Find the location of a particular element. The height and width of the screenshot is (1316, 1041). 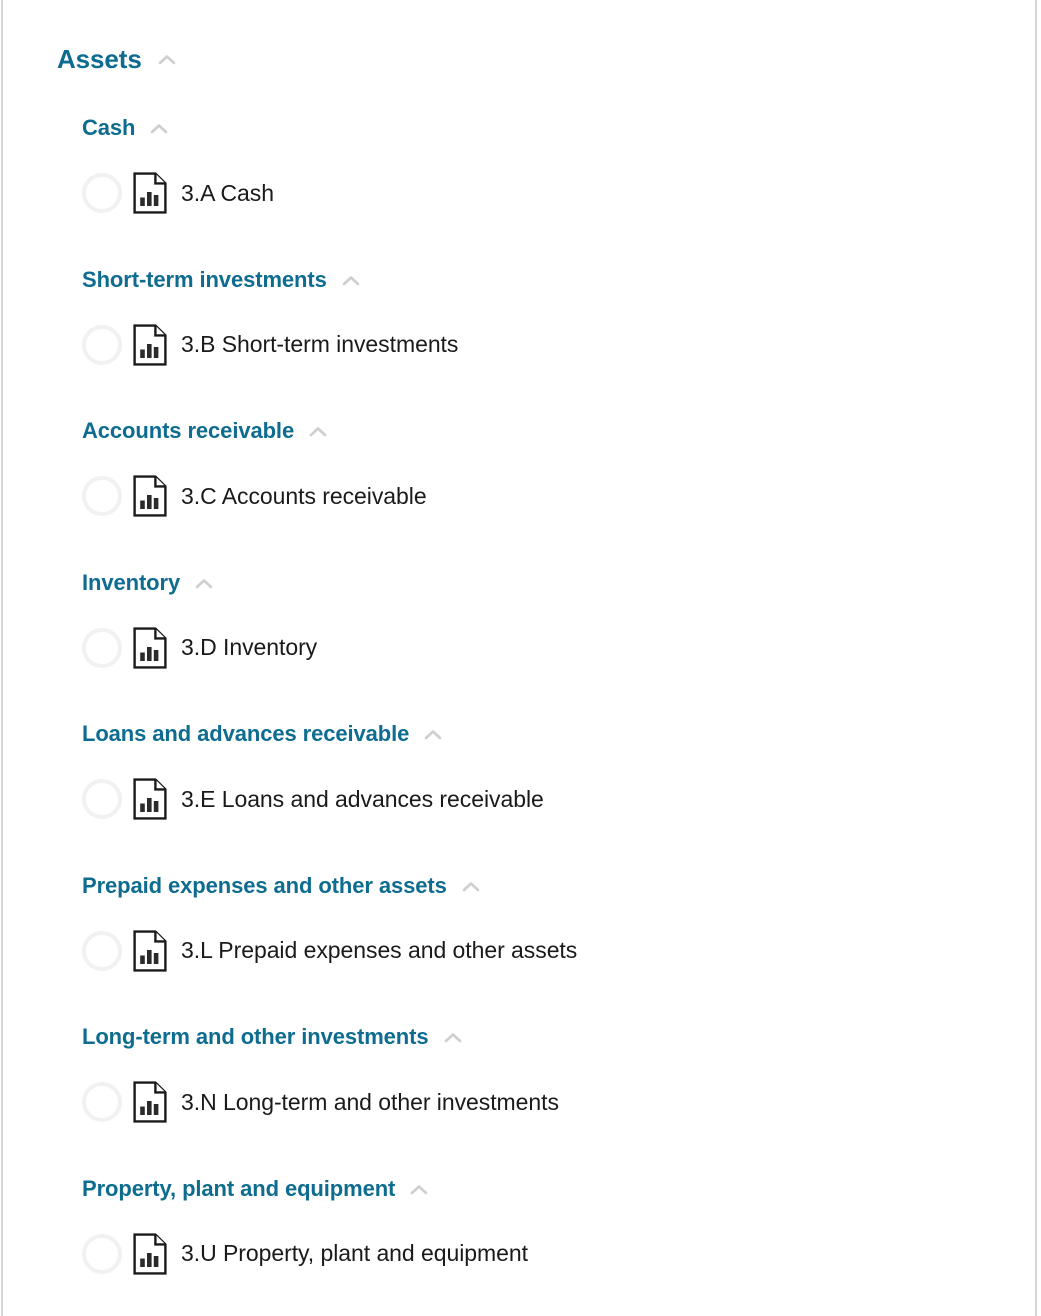

list-item-label: 3.N Long-term and other investments is located at coordinates (370, 1101).